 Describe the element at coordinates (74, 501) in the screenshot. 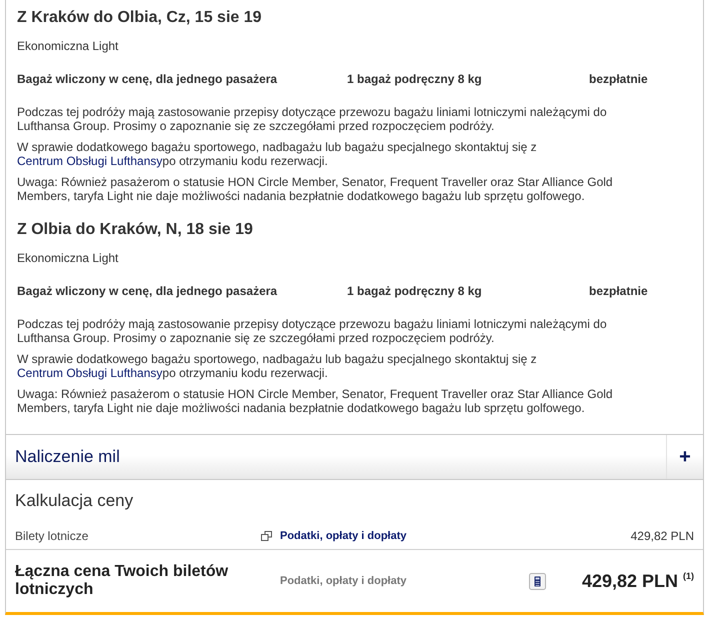

I see `section-title: Kalkulacja ceny` at that location.